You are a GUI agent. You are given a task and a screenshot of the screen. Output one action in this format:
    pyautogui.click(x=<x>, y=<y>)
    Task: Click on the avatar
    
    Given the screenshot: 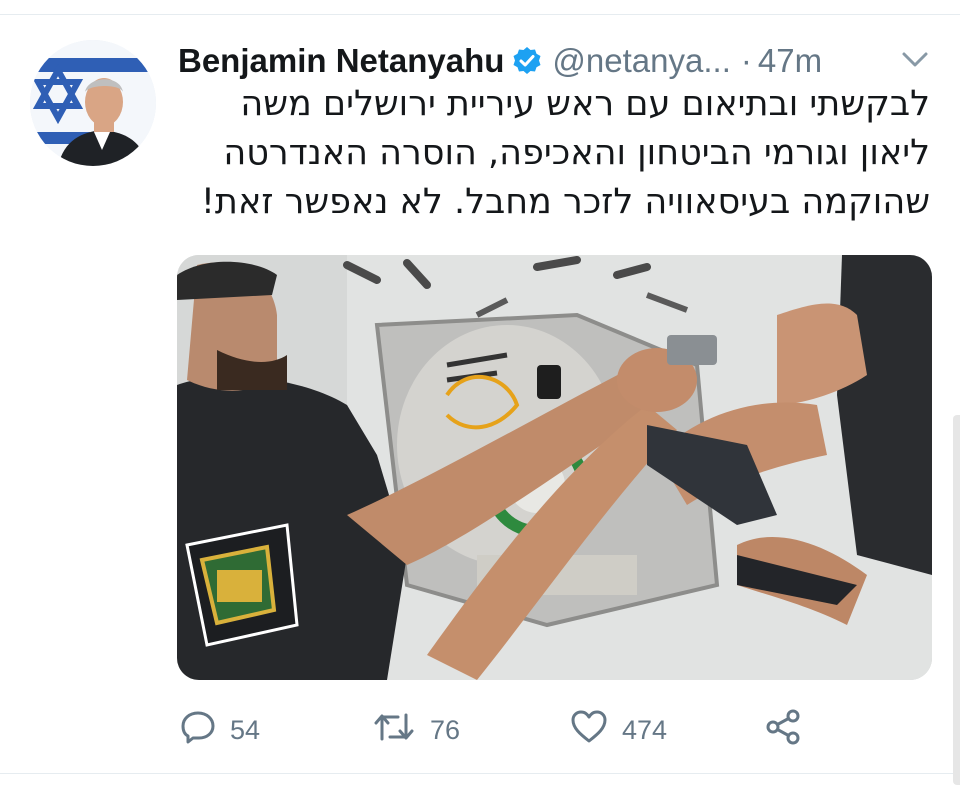 What is the action you would take?
    pyautogui.click(x=93, y=103)
    